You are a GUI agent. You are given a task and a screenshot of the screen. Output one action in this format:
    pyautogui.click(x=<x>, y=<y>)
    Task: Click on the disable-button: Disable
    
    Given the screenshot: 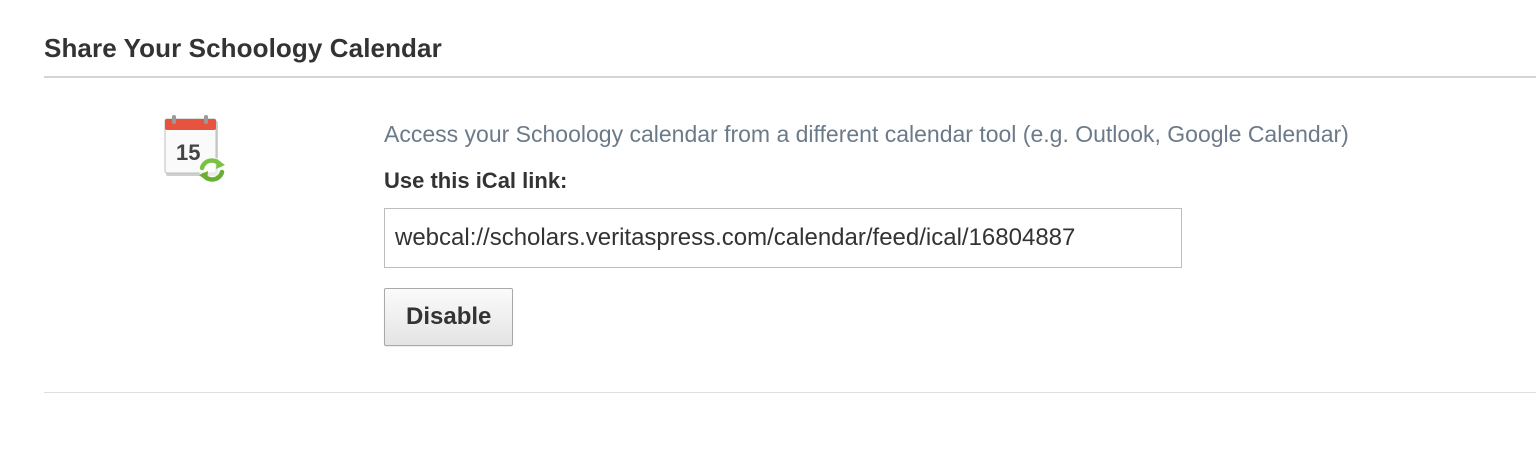 What is the action you would take?
    pyautogui.click(x=449, y=317)
    